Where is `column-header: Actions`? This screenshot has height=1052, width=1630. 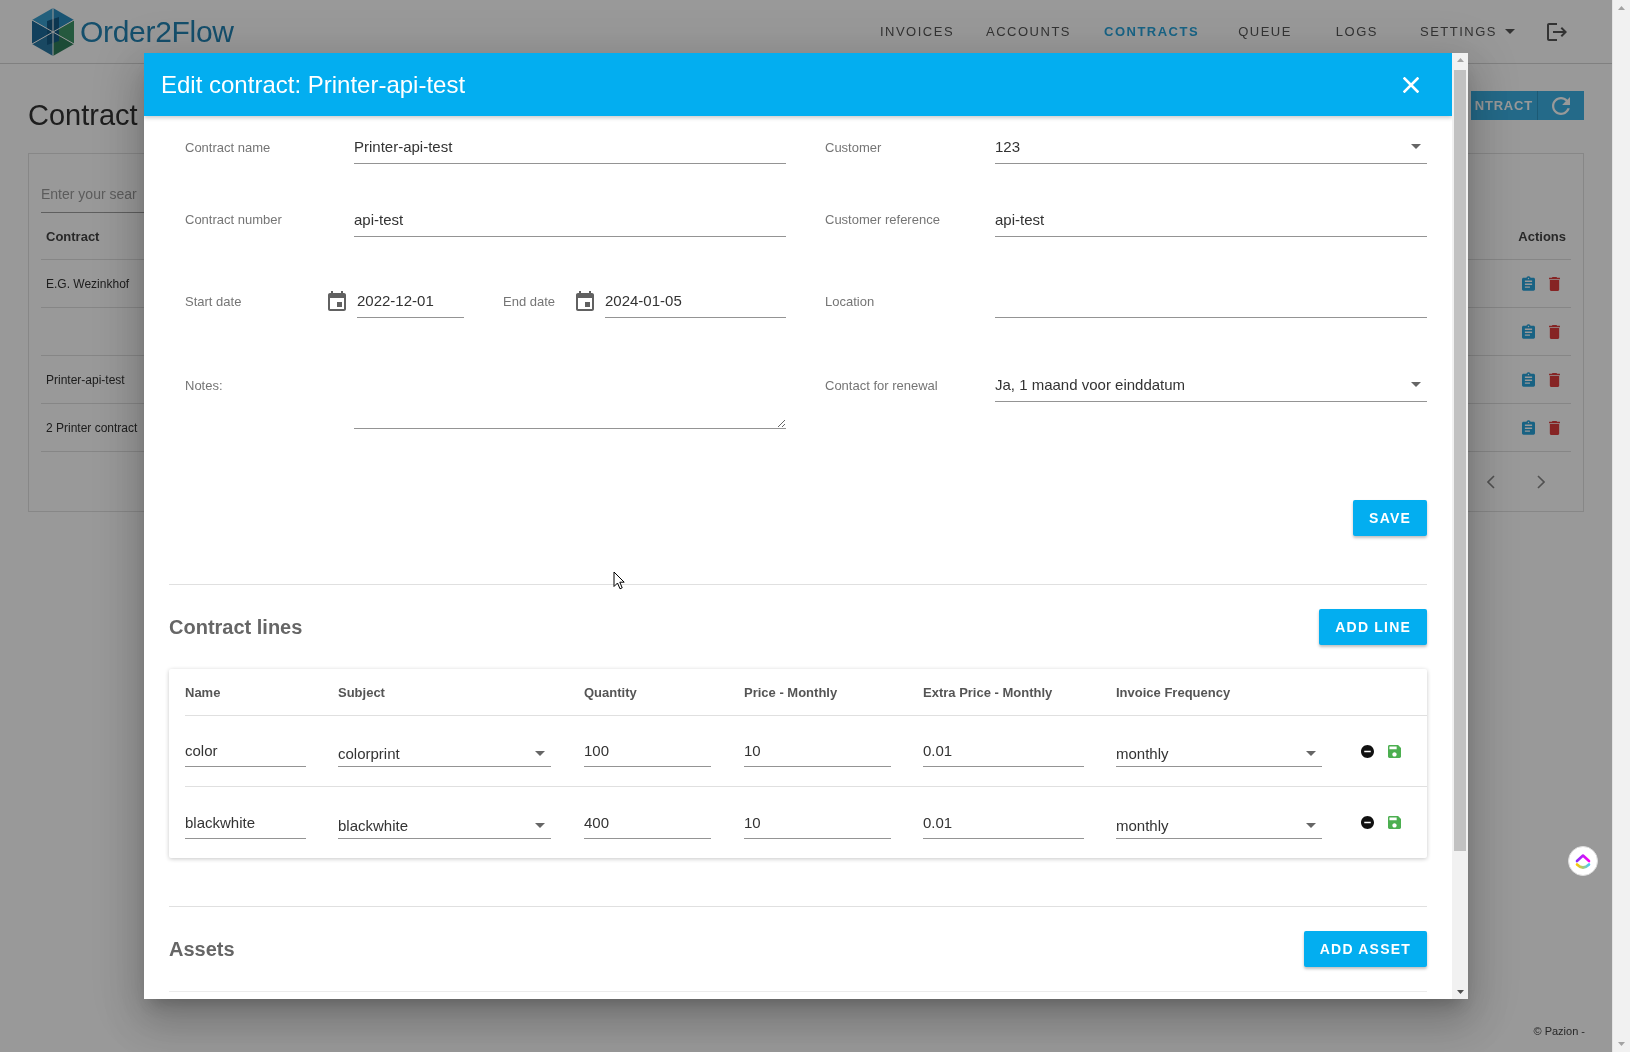 column-header: Actions is located at coordinates (1542, 236).